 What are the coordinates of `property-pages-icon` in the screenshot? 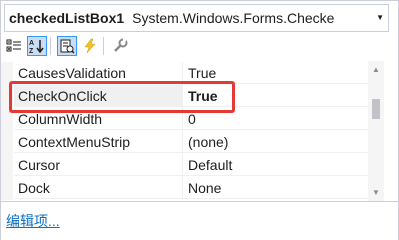 It's located at (121, 45).